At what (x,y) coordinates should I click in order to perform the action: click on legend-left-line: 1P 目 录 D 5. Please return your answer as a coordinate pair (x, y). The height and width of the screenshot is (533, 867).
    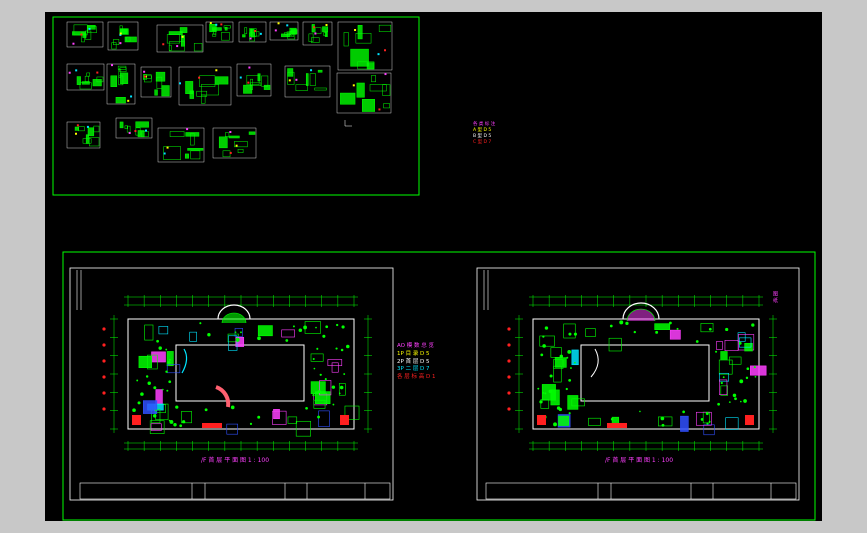
    Looking at the image, I should click on (413, 353).